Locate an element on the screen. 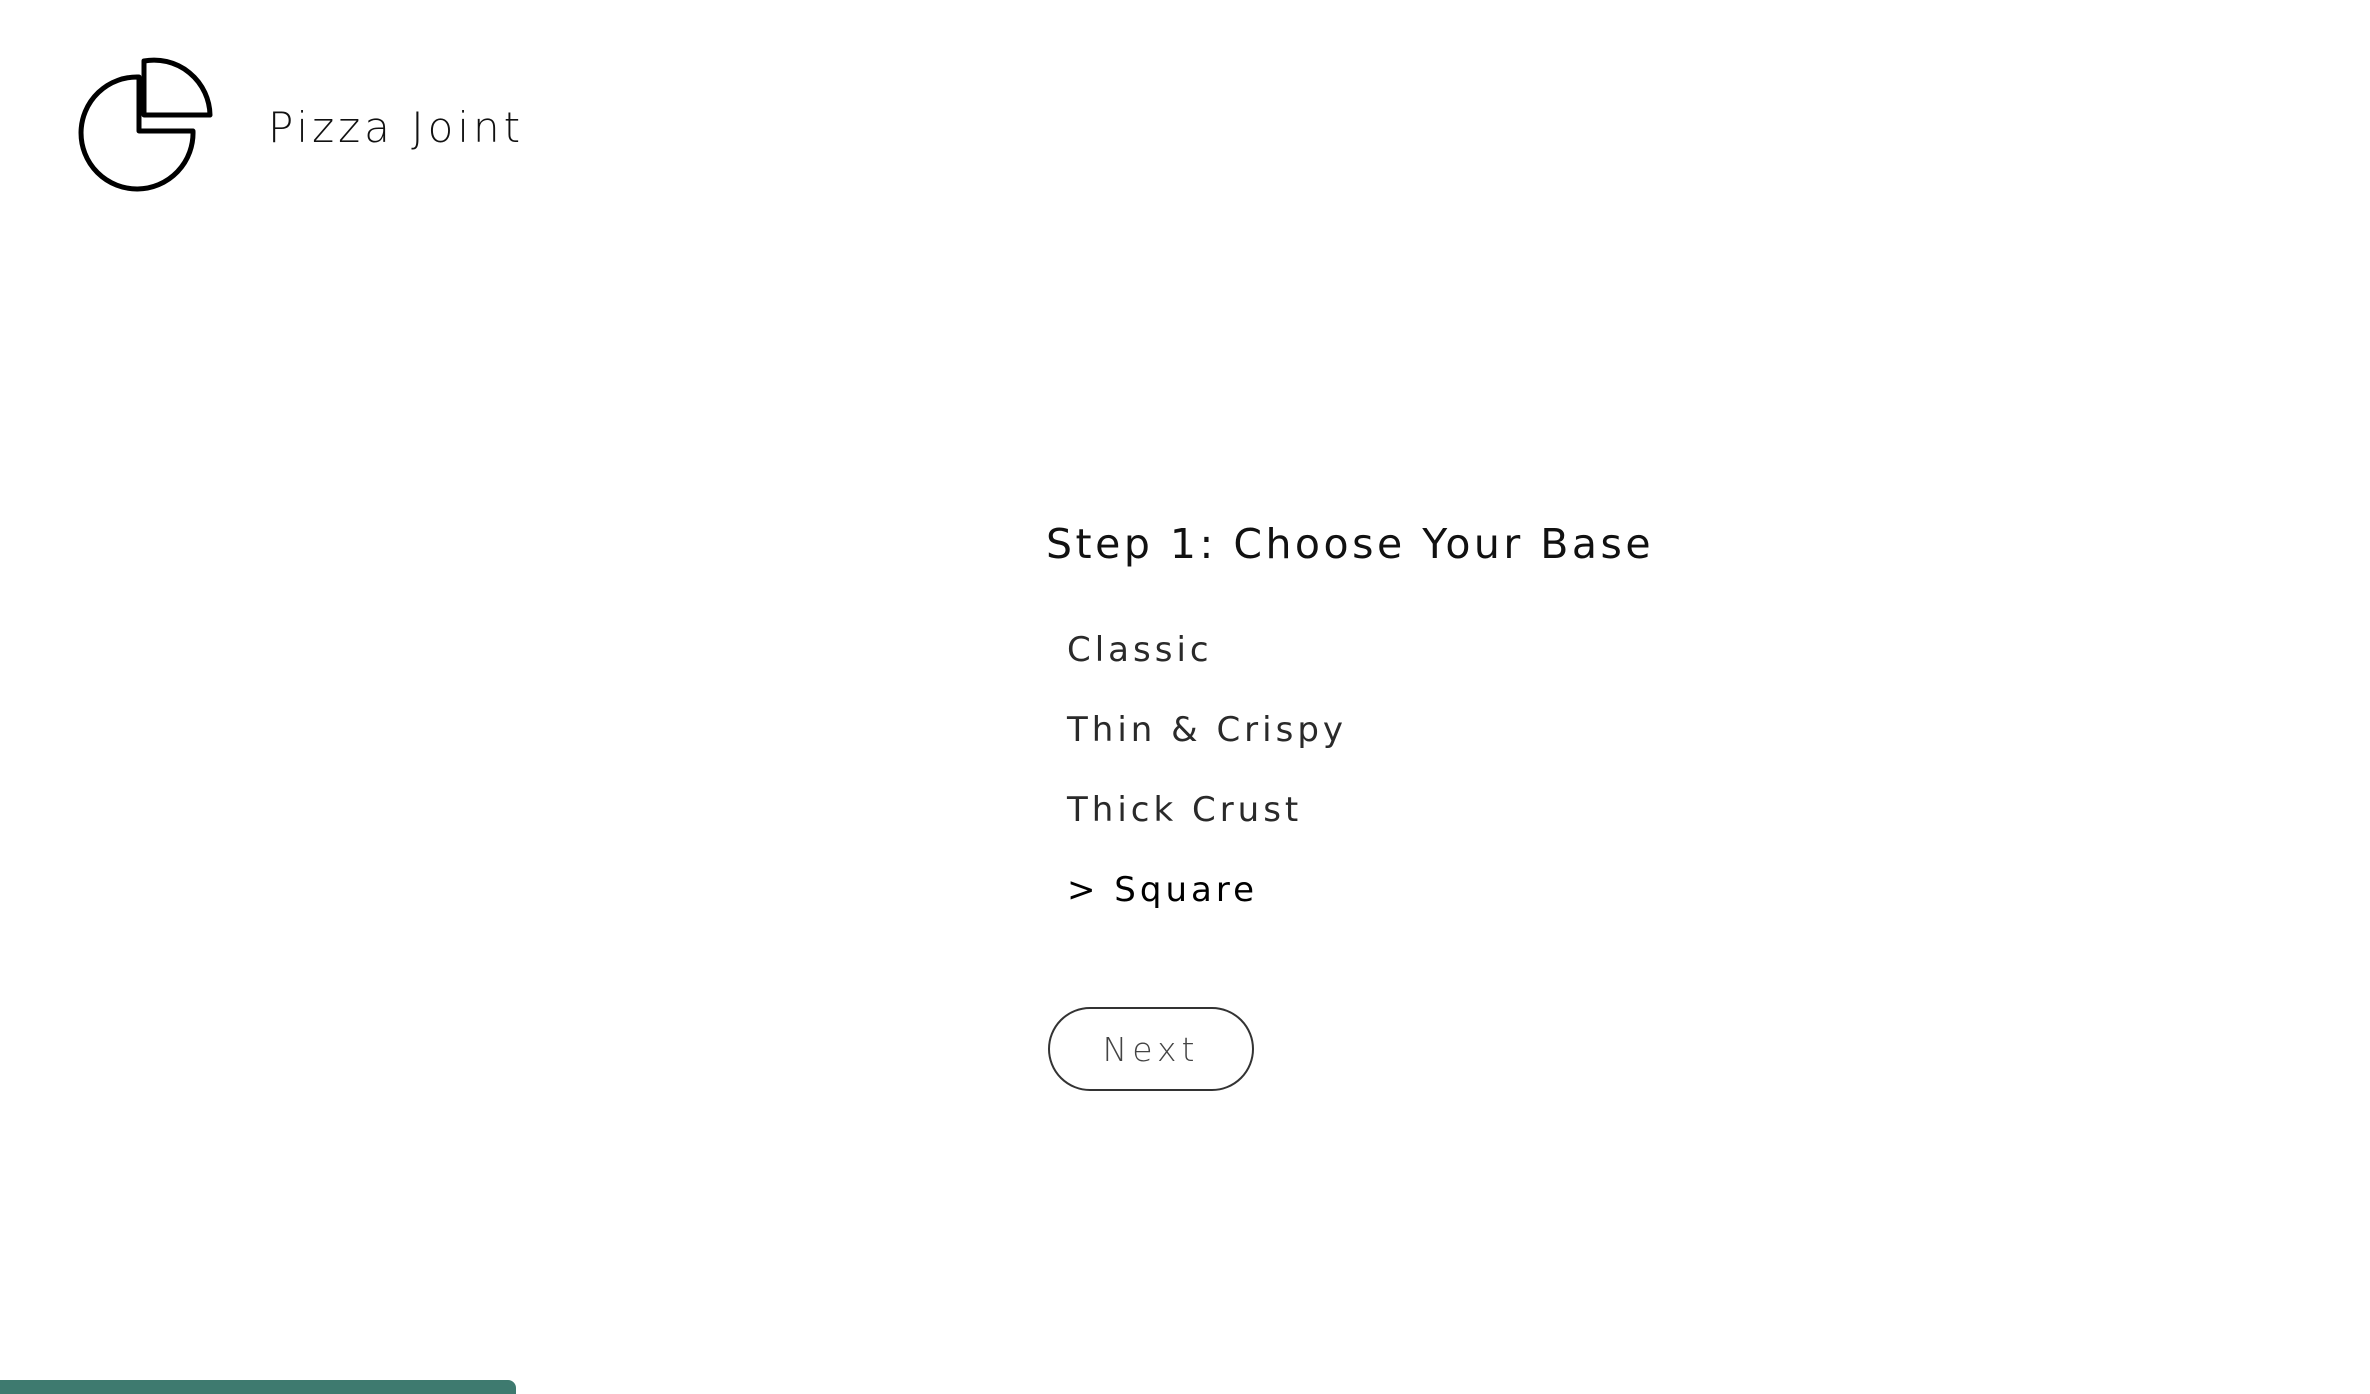 The height and width of the screenshot is (1394, 2370). base-option-thick-crust: Thick Crust is located at coordinates (1360, 810).